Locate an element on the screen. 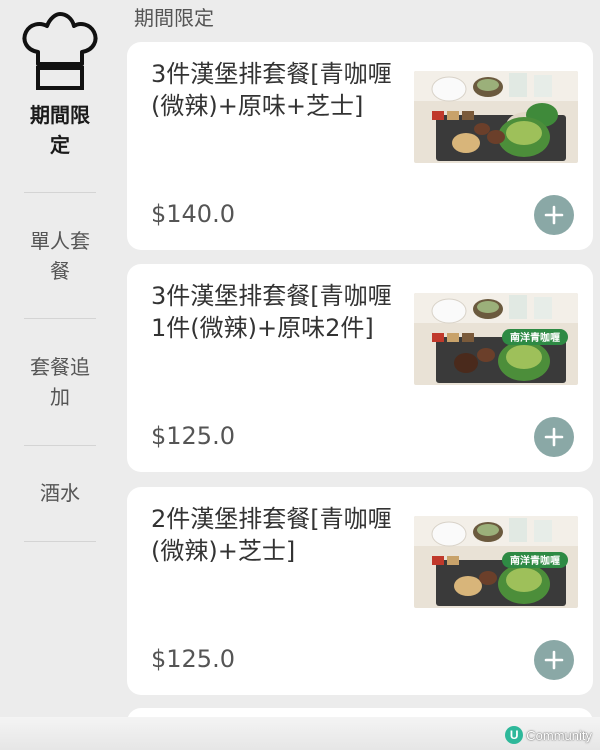  sidebar-item-single-set: 單人套餐 is located at coordinates (60, 256).